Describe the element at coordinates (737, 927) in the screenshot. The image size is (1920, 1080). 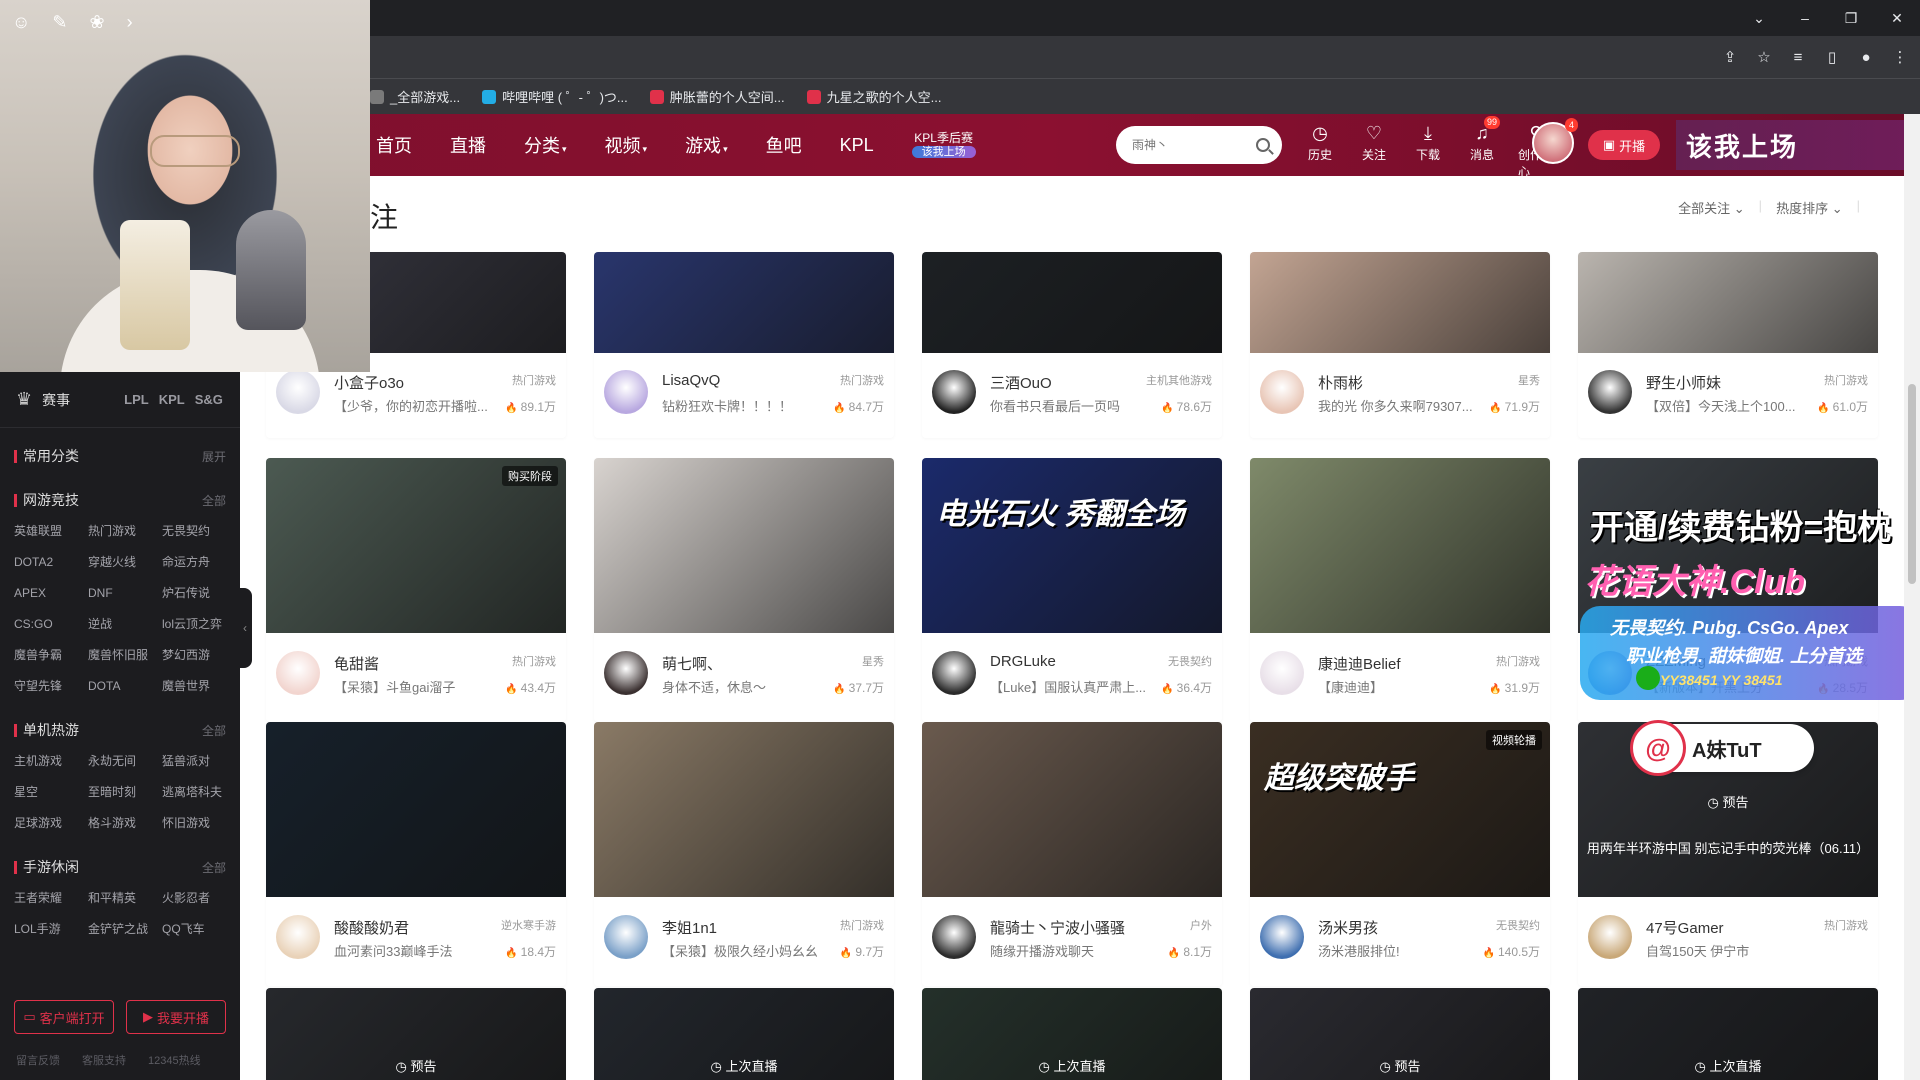
I see `streamer-name: 李姐1n1` at that location.